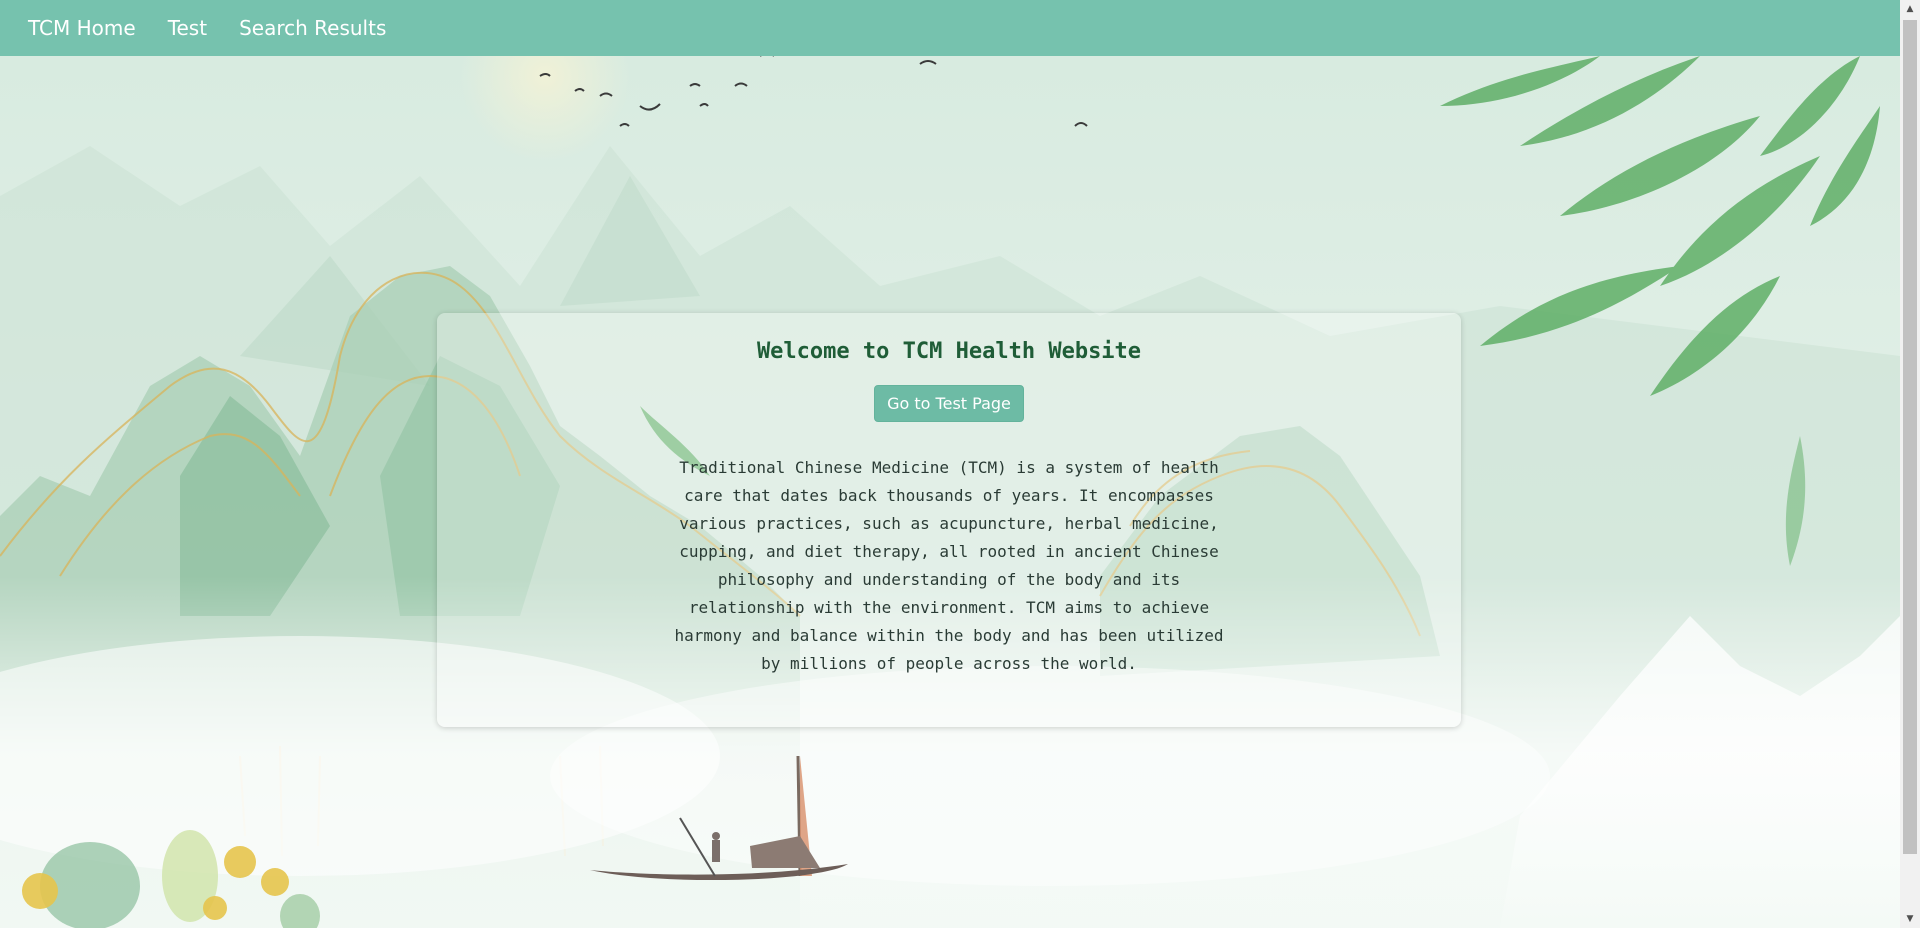 The width and height of the screenshot is (1920, 928). I want to click on page-title: Welcome to TCM Health Website, so click(949, 351).